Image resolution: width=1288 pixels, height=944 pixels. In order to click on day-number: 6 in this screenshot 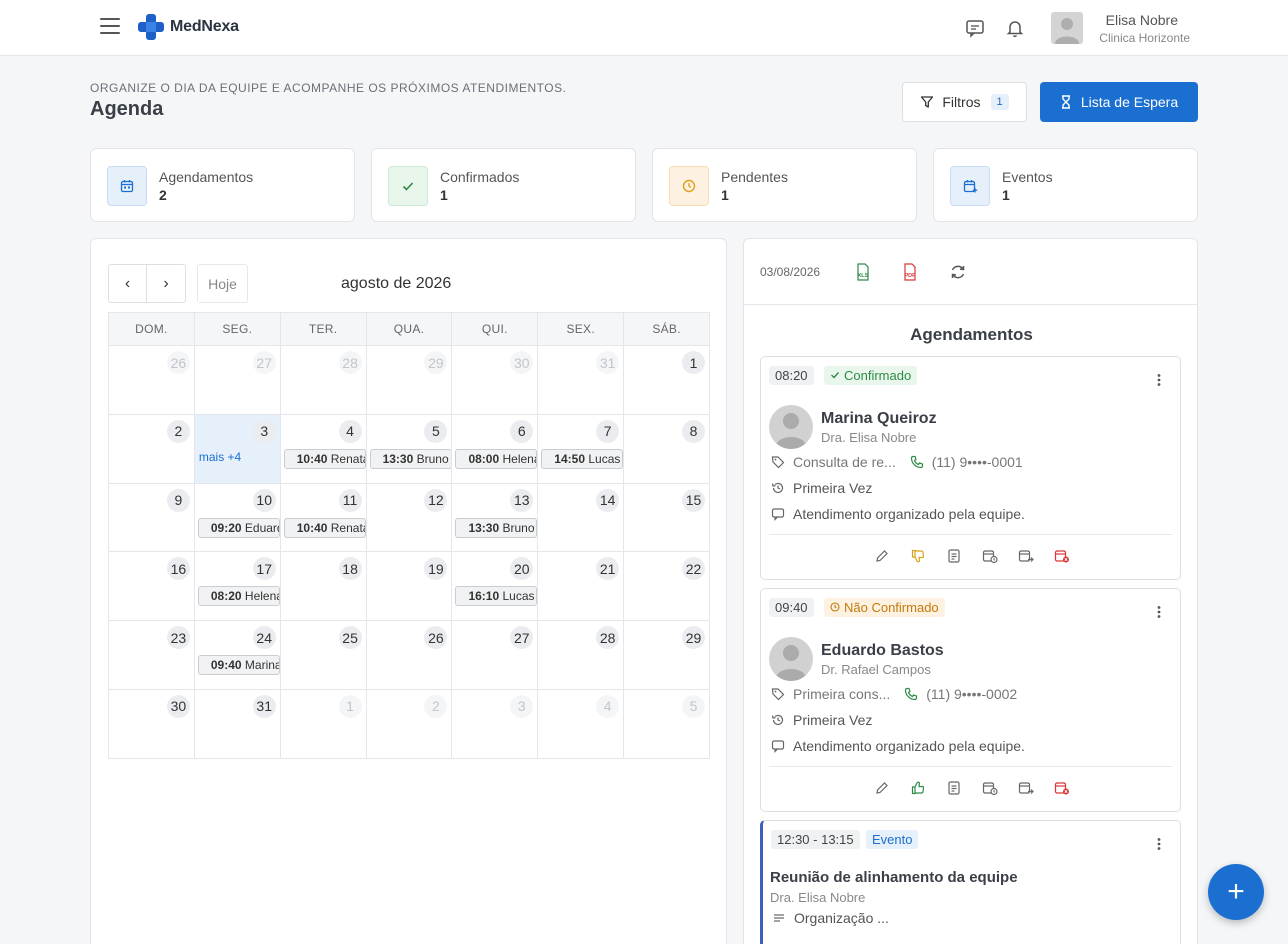, I will do `click(522, 431)`.